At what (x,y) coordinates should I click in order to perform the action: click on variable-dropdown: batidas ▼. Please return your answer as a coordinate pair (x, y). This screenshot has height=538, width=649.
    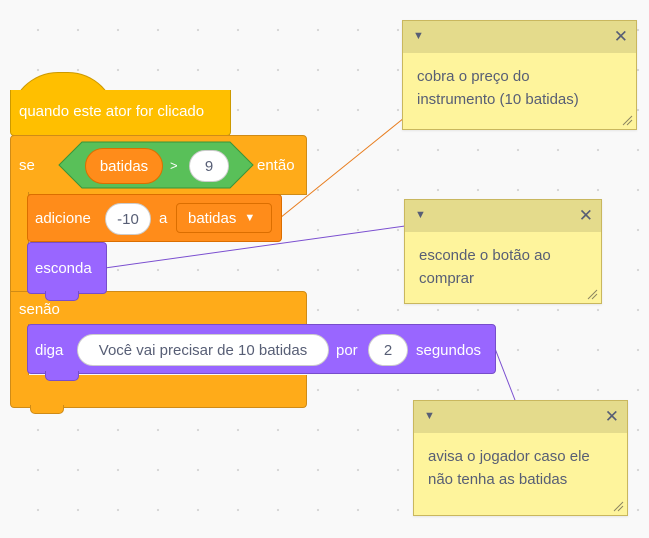
    Looking at the image, I should click on (224, 218).